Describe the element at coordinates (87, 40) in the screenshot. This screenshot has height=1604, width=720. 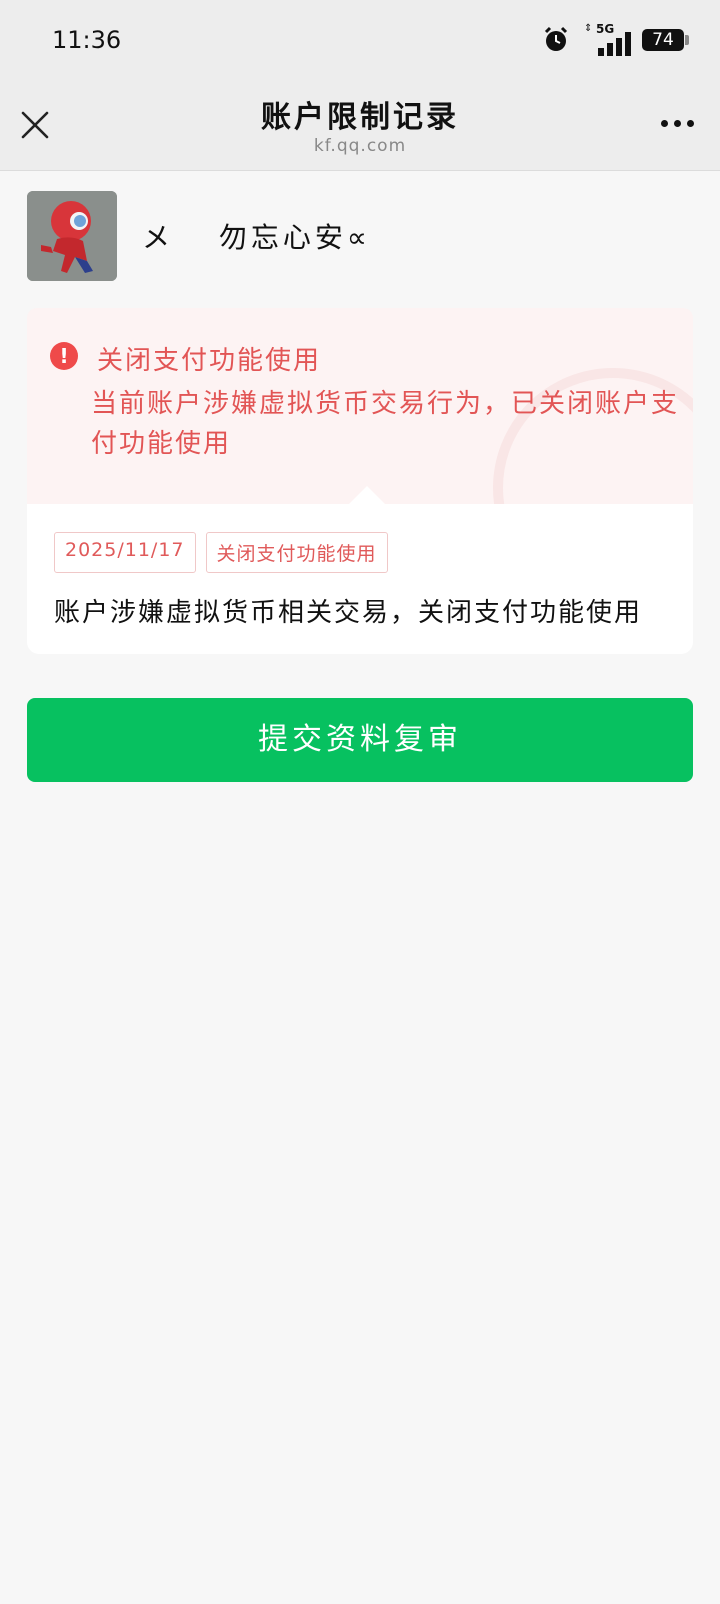
I see `status-time: 11:36` at that location.